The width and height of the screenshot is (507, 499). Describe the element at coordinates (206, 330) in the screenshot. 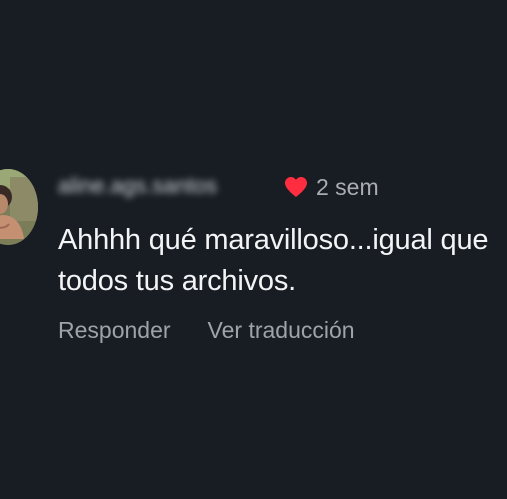

I see `comment-actions: Responder Ver traducción` at that location.